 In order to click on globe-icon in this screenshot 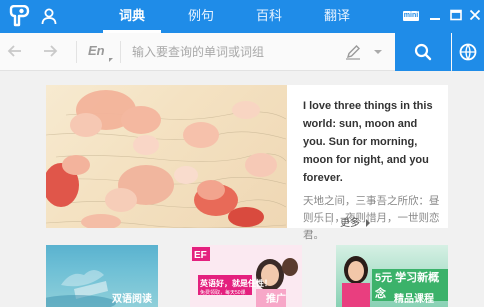, I will do `click(468, 52)`.